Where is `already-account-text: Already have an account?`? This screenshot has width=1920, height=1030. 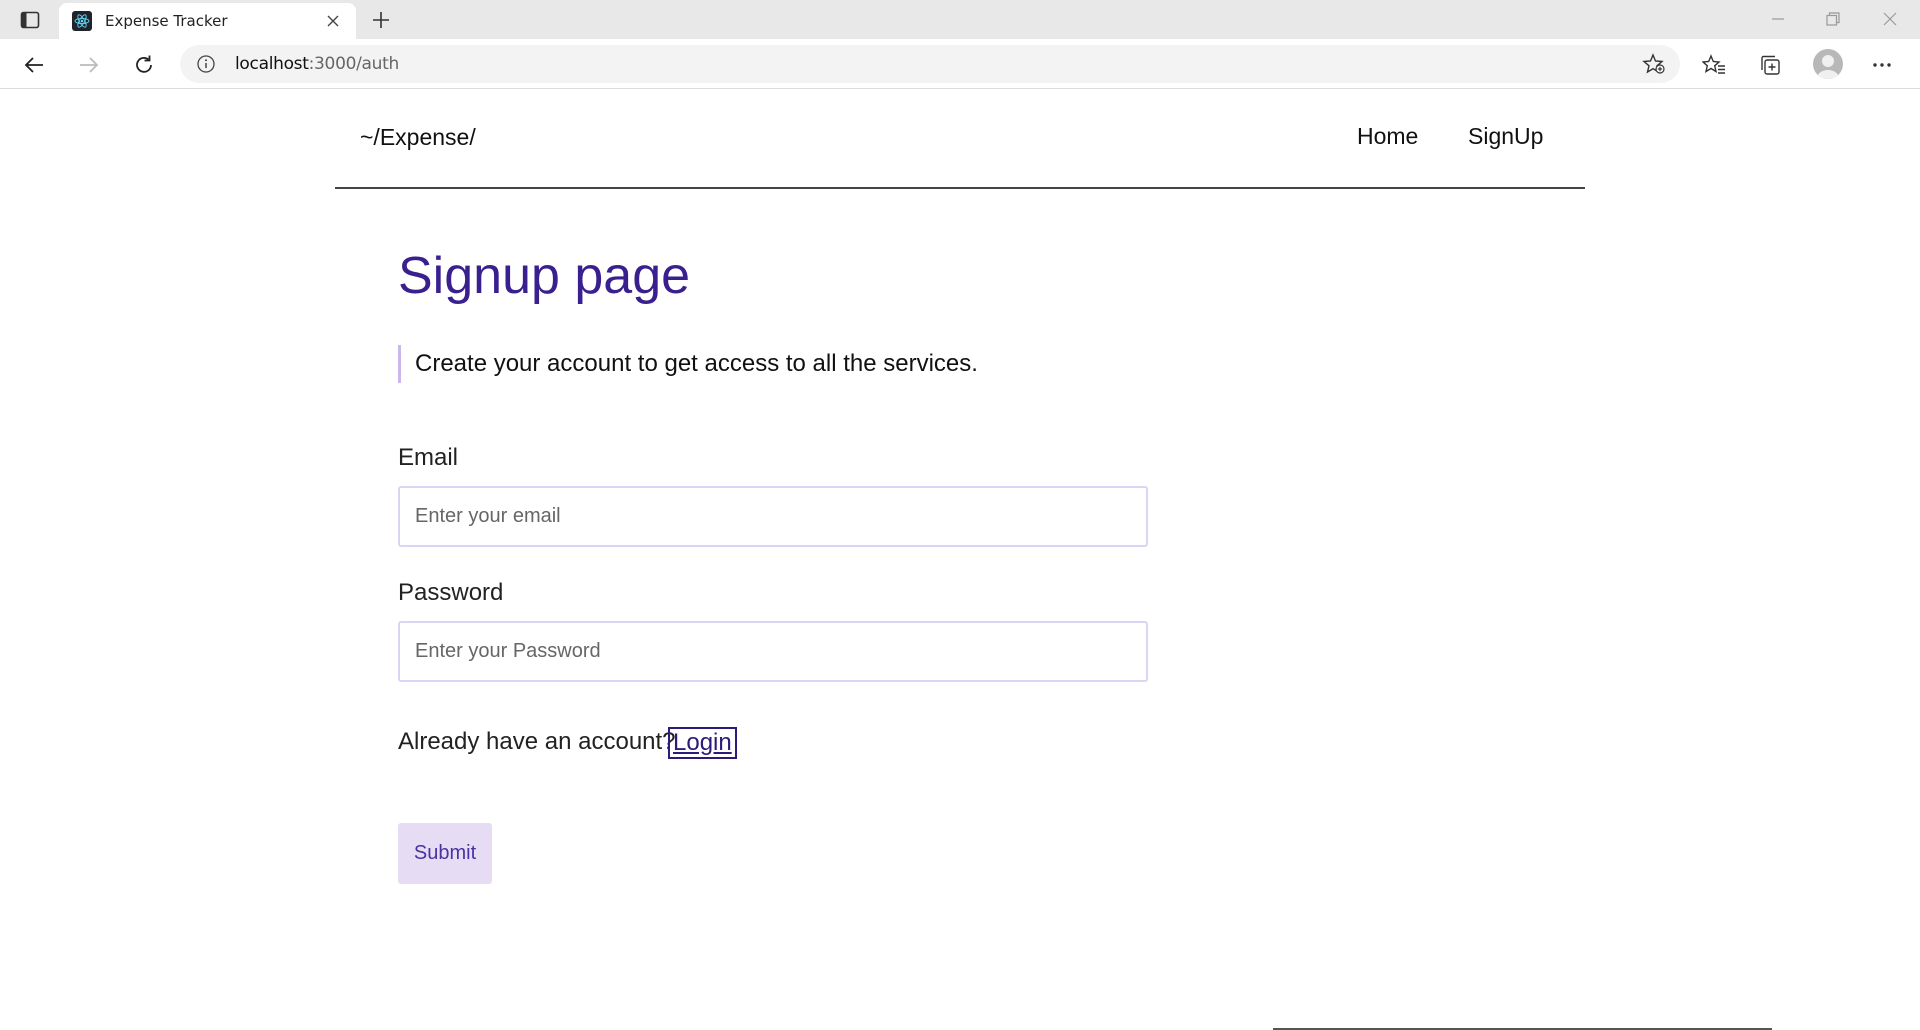
already-account-text: Already have an account? is located at coordinates (537, 741).